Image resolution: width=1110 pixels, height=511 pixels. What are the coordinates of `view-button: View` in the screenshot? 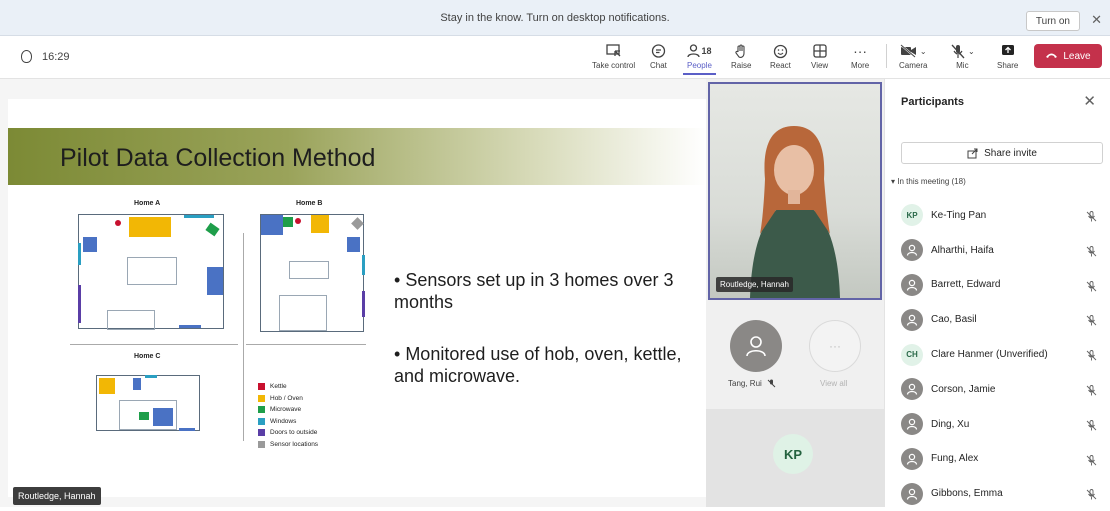 It's located at (819, 55).